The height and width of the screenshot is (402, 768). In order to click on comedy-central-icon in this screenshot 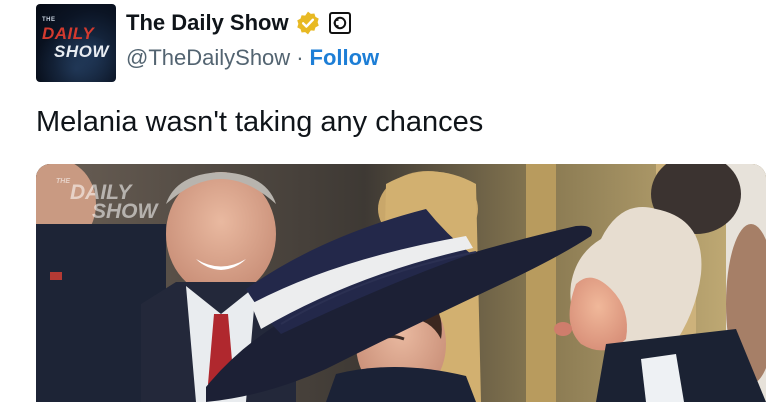, I will do `click(339, 23)`.